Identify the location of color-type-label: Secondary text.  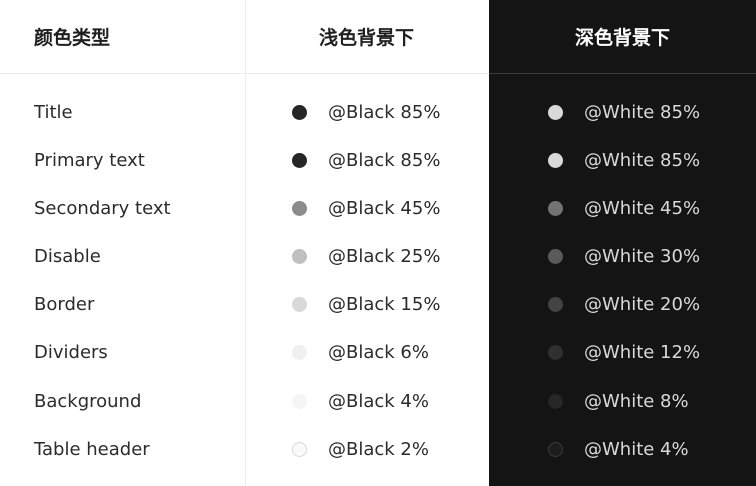
(102, 208).